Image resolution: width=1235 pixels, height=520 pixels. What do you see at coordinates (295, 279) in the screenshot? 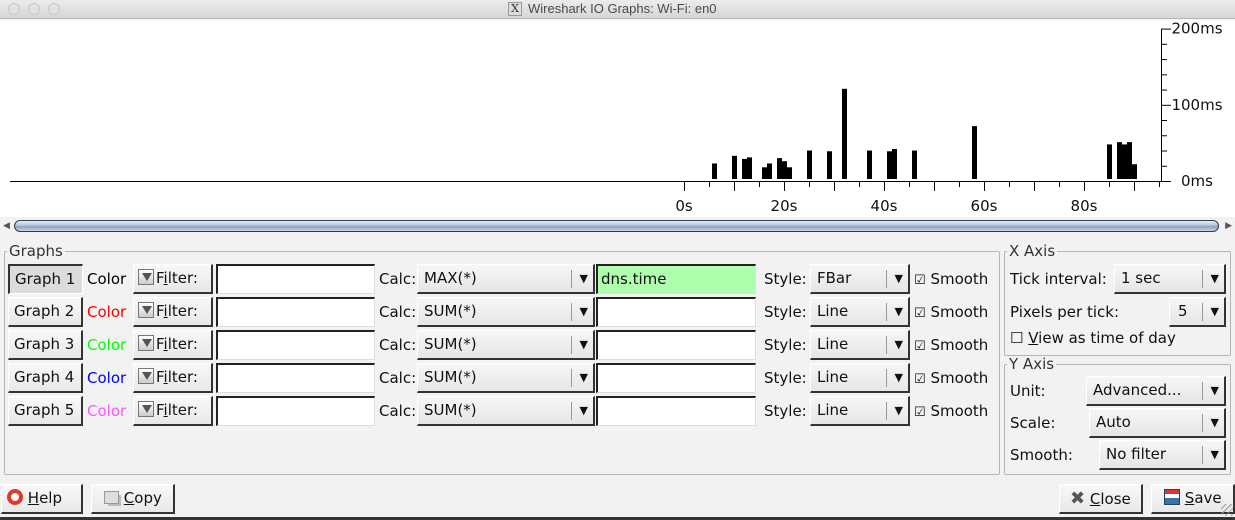
I see `graph-1-filter-input` at bounding box center [295, 279].